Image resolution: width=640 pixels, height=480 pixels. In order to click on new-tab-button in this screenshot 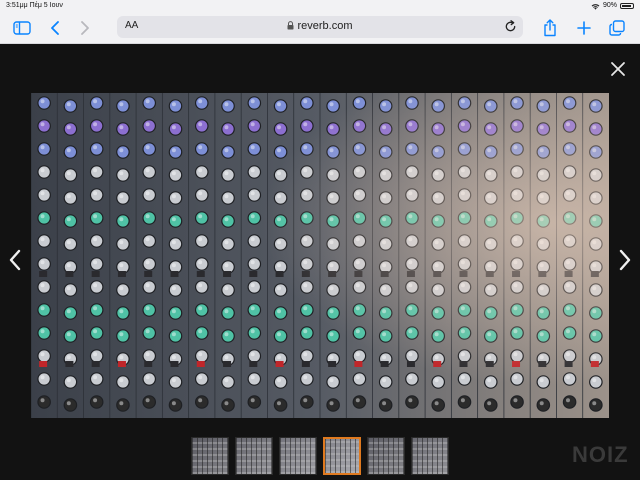, I will do `click(584, 28)`.